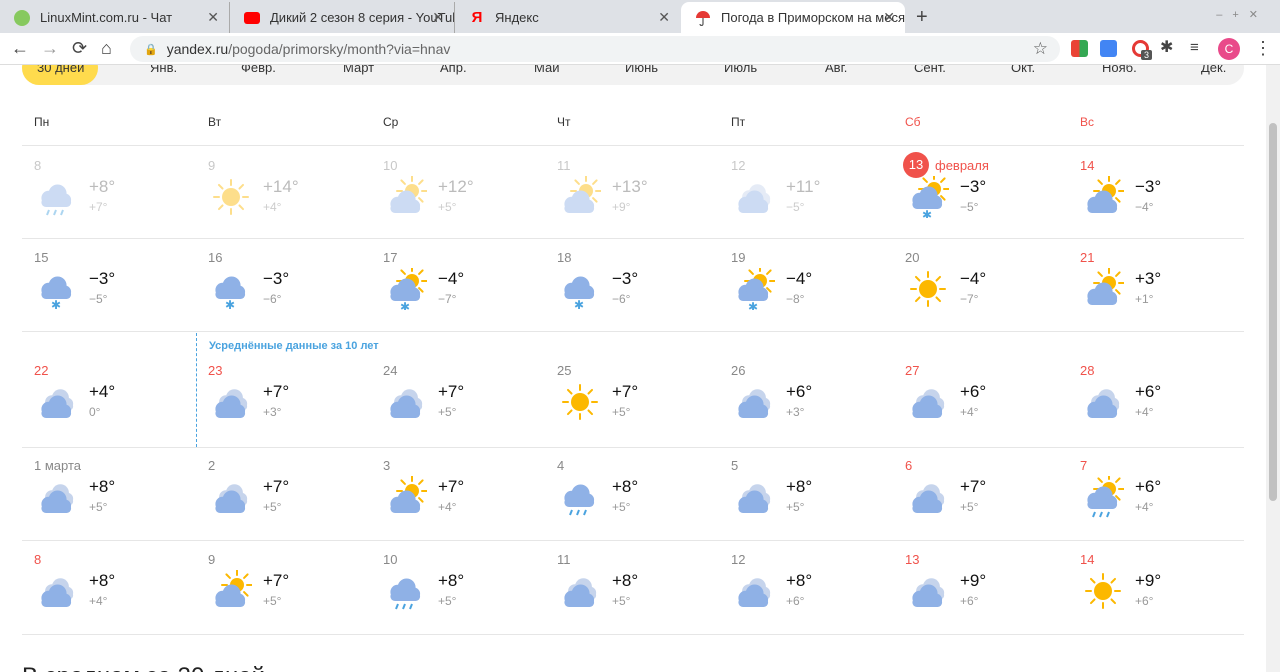 This screenshot has height=672, width=1280. What do you see at coordinates (818, 408) in the screenshot?
I see `day-cell: 26 +6° +3°` at bounding box center [818, 408].